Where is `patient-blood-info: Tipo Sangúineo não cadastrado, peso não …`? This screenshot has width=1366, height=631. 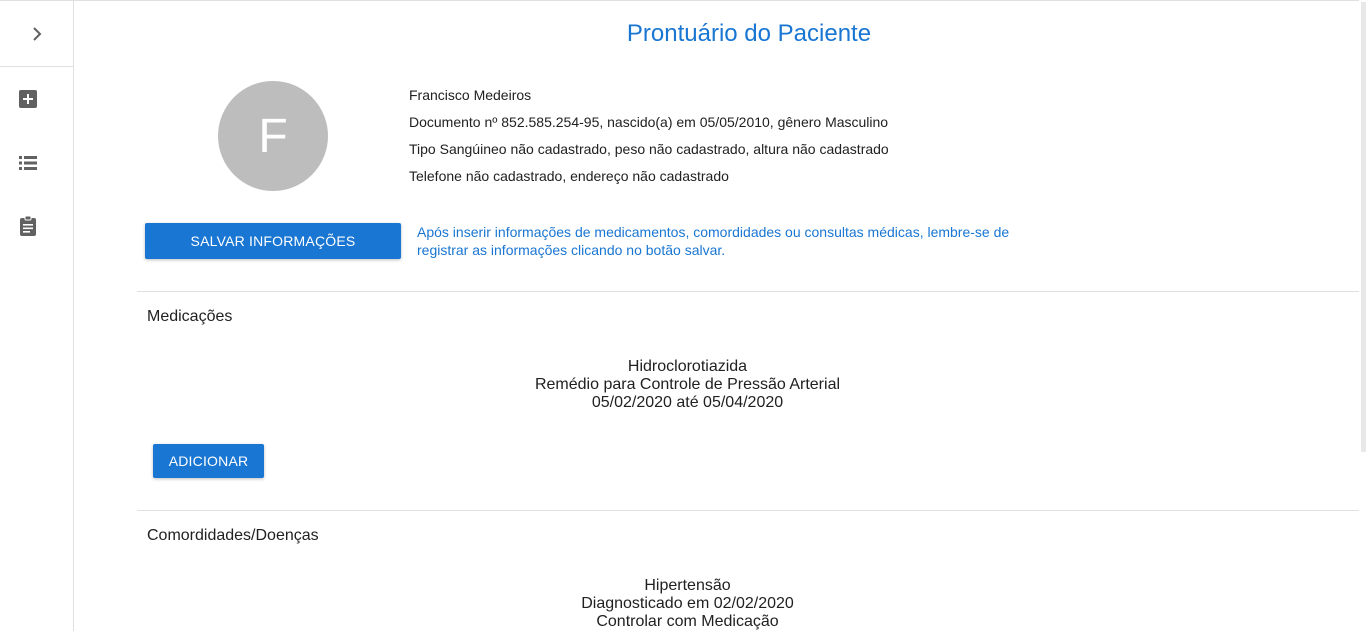 patient-blood-info: Tipo Sangúineo não cadastrado, peso não … is located at coordinates (649, 149).